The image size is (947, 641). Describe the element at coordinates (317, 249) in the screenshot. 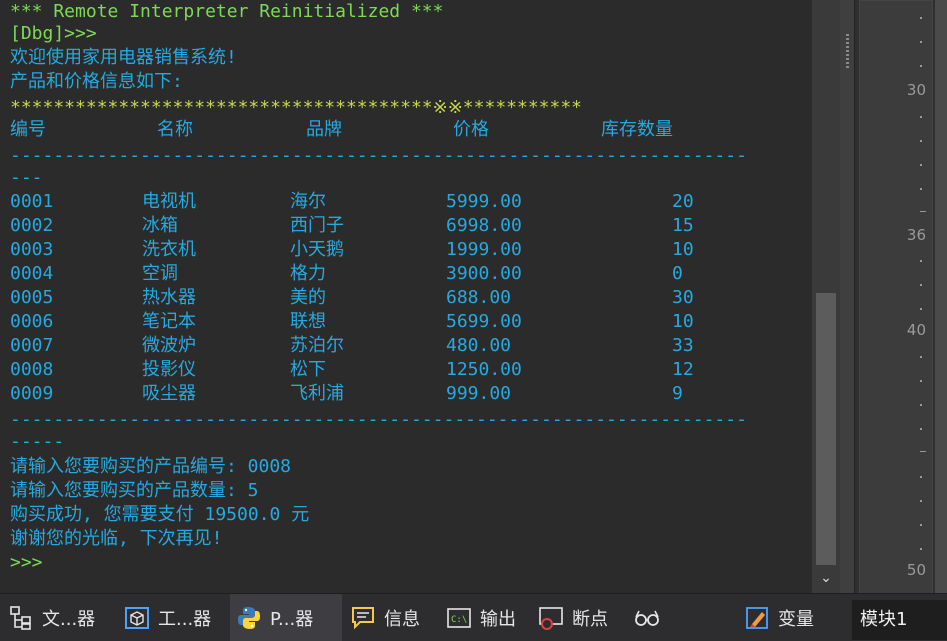

I see `cell-brand: 小天鹅` at that location.